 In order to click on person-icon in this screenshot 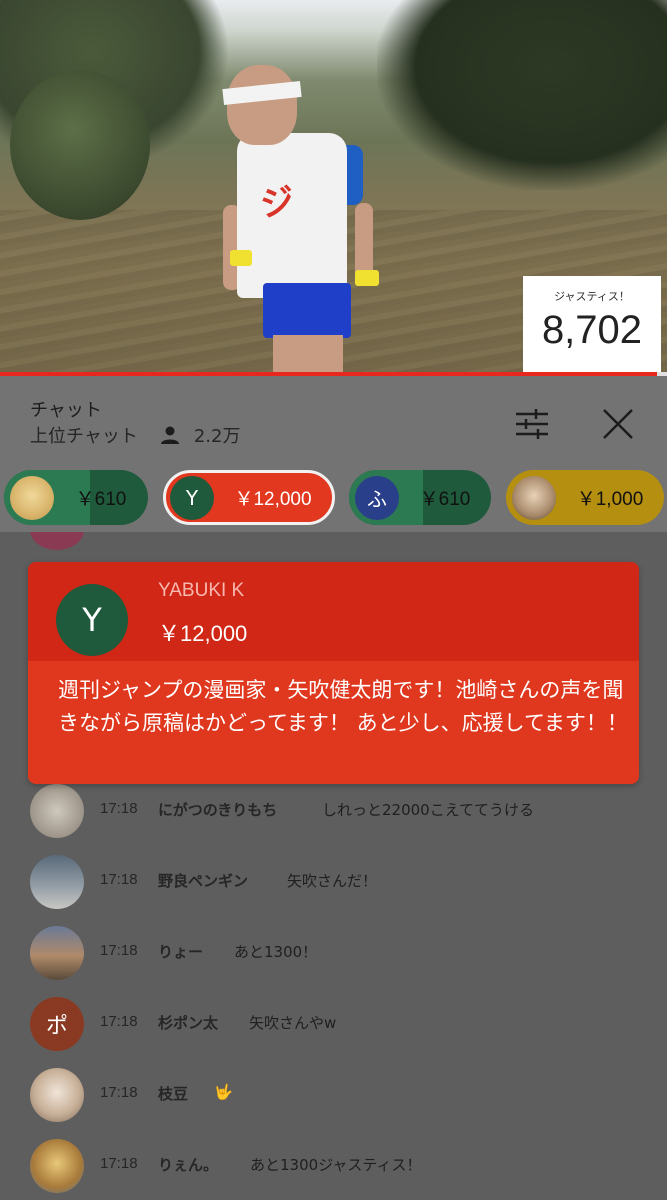, I will do `click(169, 435)`.